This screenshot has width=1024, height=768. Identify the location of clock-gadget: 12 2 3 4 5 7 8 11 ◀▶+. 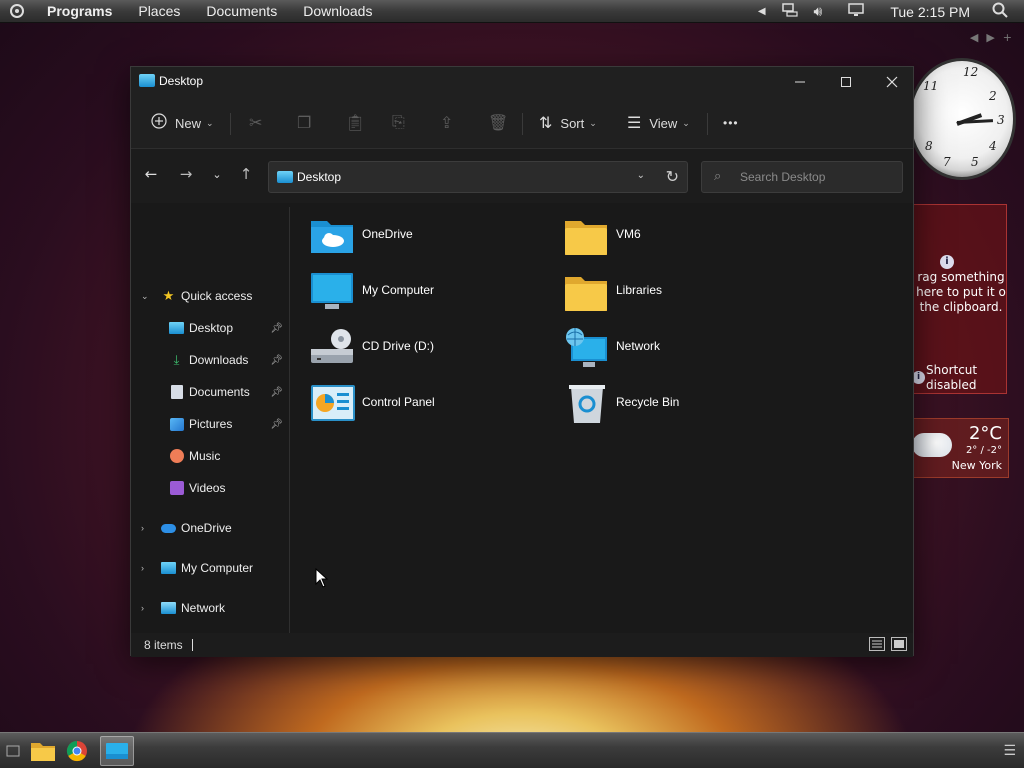
(960, 107).